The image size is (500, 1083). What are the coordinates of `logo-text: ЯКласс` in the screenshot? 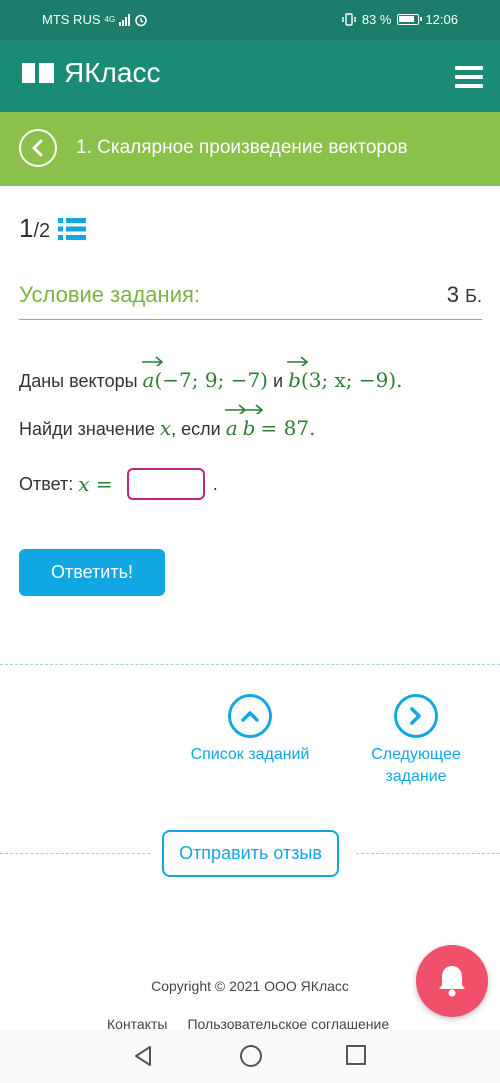 It's located at (112, 72).